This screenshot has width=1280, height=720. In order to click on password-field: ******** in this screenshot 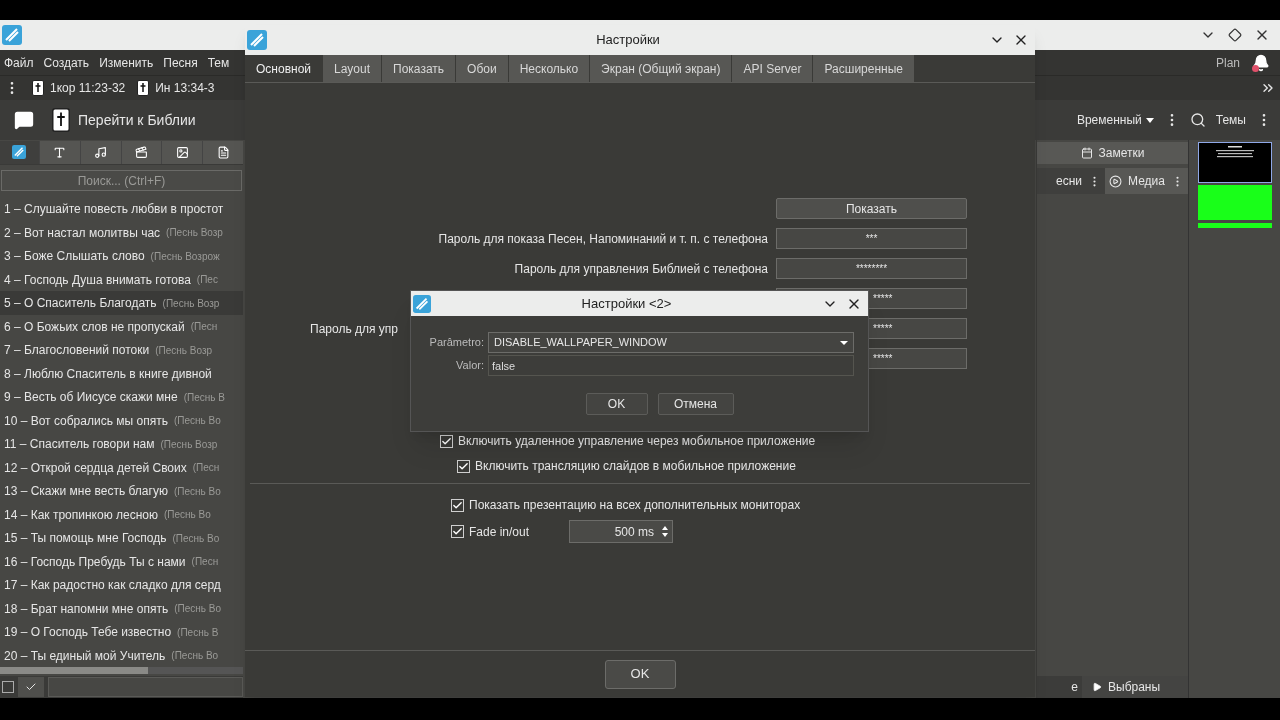, I will do `click(871, 268)`.